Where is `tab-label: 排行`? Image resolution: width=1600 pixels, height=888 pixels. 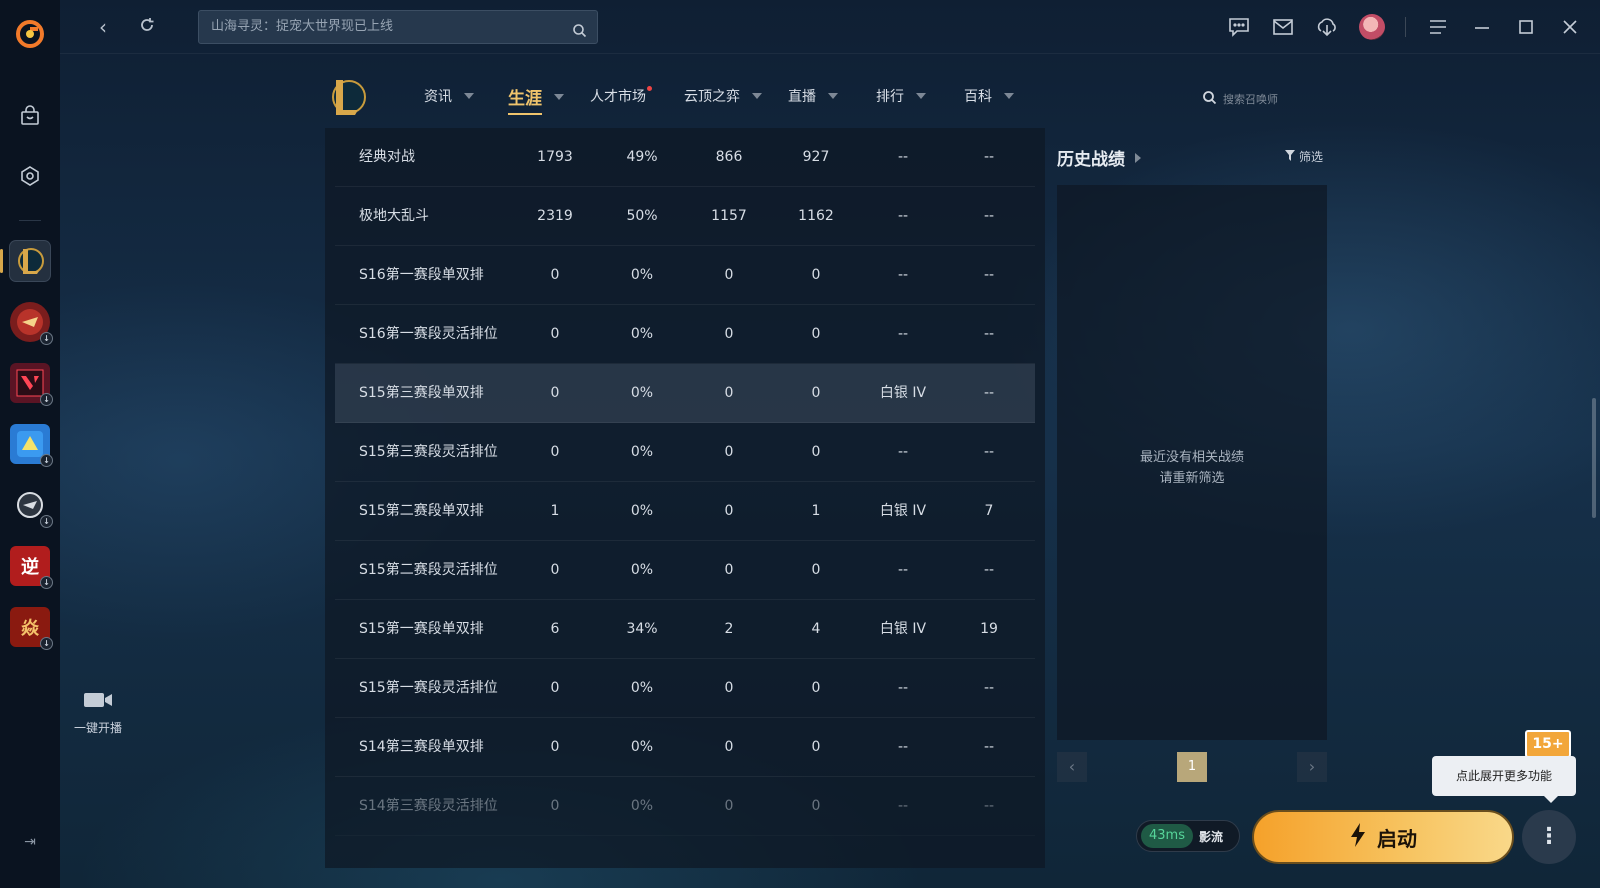 tab-label: 排行 is located at coordinates (890, 97).